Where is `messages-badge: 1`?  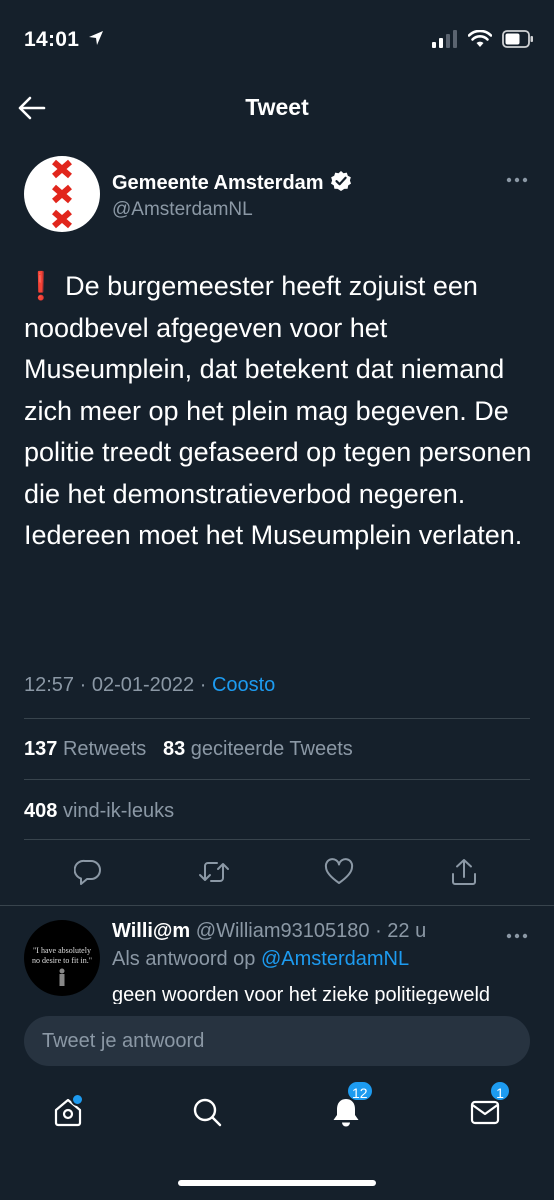 messages-badge: 1 is located at coordinates (500, 1091).